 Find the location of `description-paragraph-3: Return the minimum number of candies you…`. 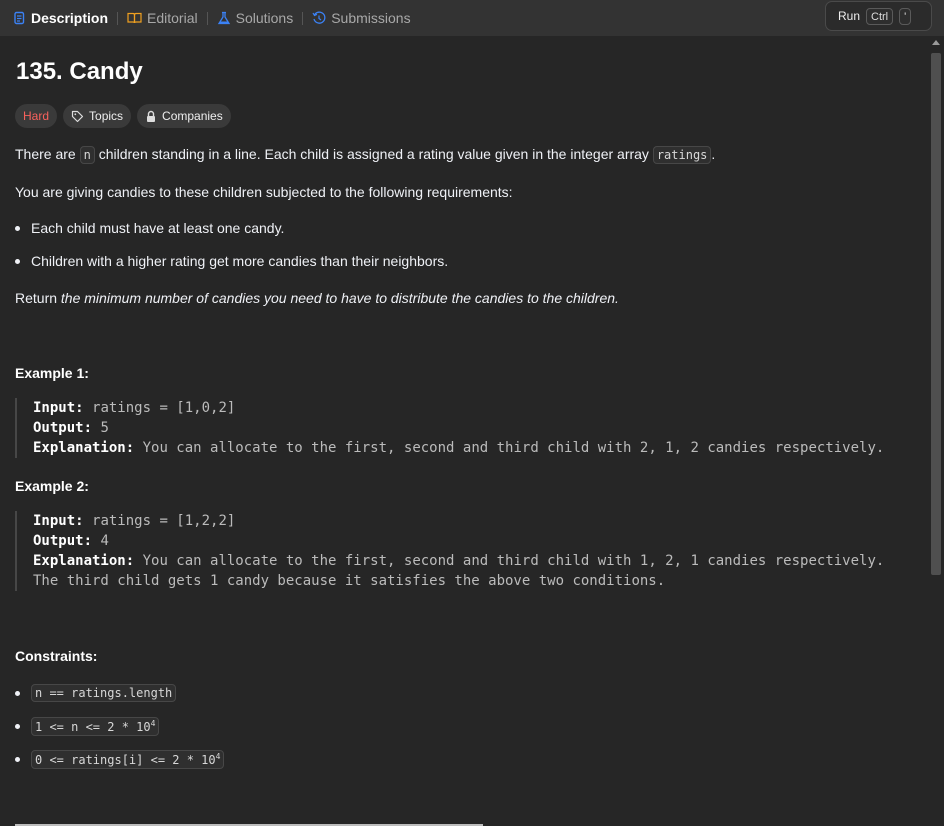

description-paragraph-3: Return the minimum number of candies you… is located at coordinates (317, 298).